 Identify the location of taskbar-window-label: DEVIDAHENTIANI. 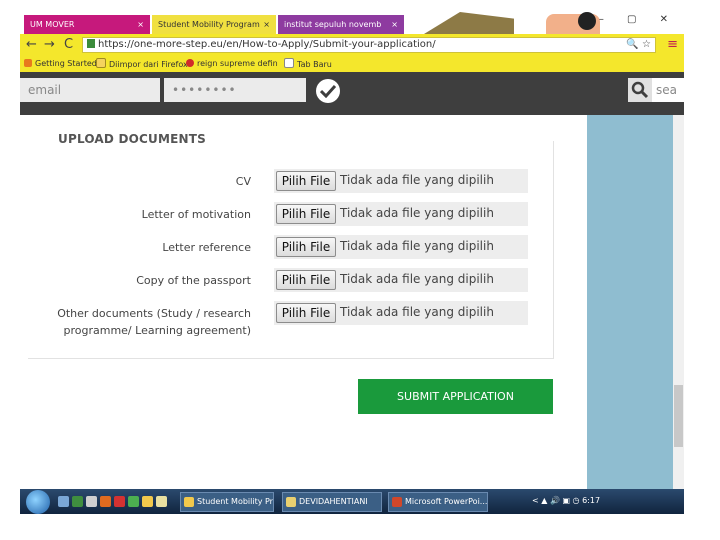
(333, 501).